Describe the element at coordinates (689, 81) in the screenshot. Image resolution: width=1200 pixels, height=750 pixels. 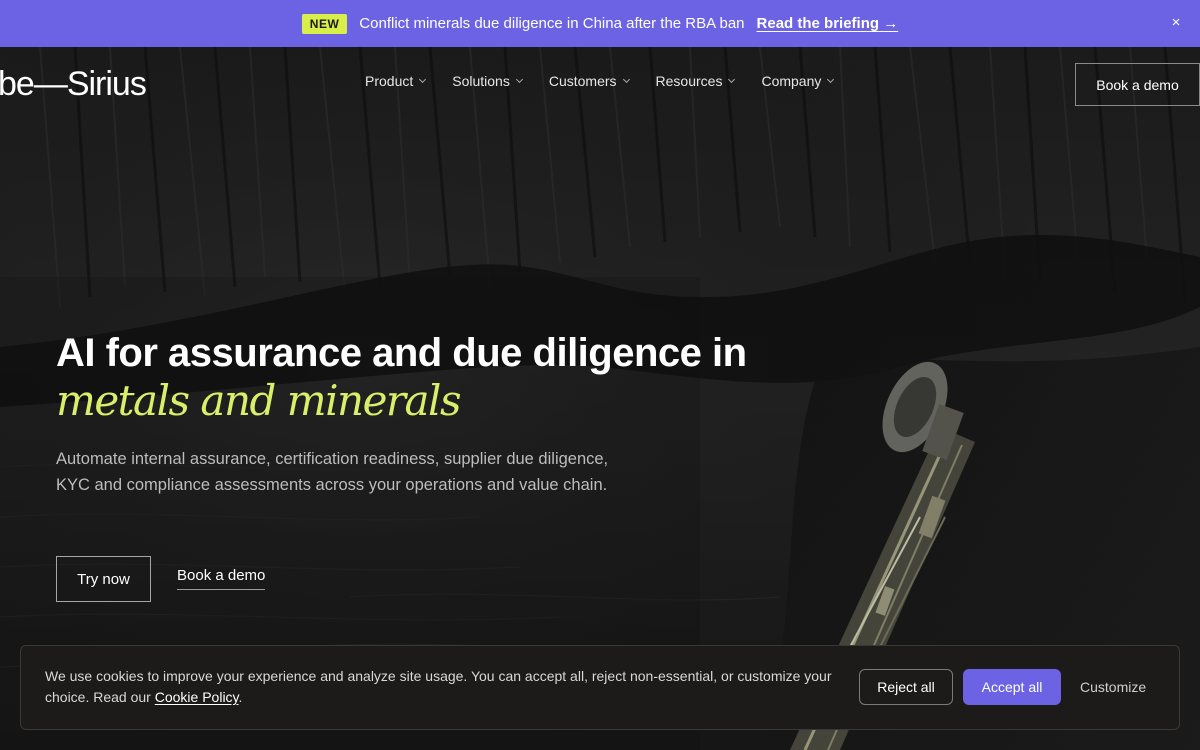
I see `nav-resources-label: Resources` at that location.